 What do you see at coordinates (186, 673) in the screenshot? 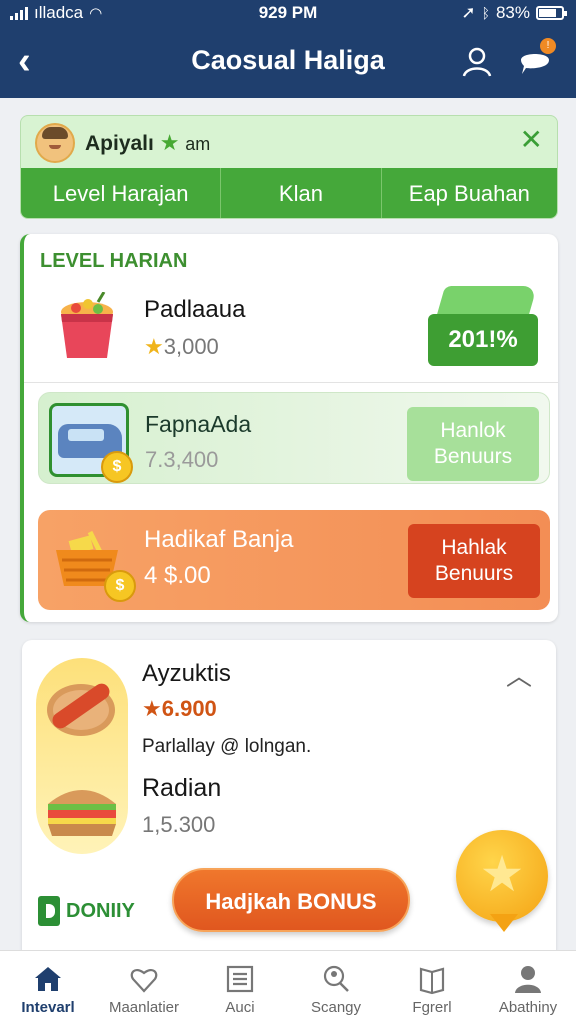
I see `item-name: Ayzuktis` at bounding box center [186, 673].